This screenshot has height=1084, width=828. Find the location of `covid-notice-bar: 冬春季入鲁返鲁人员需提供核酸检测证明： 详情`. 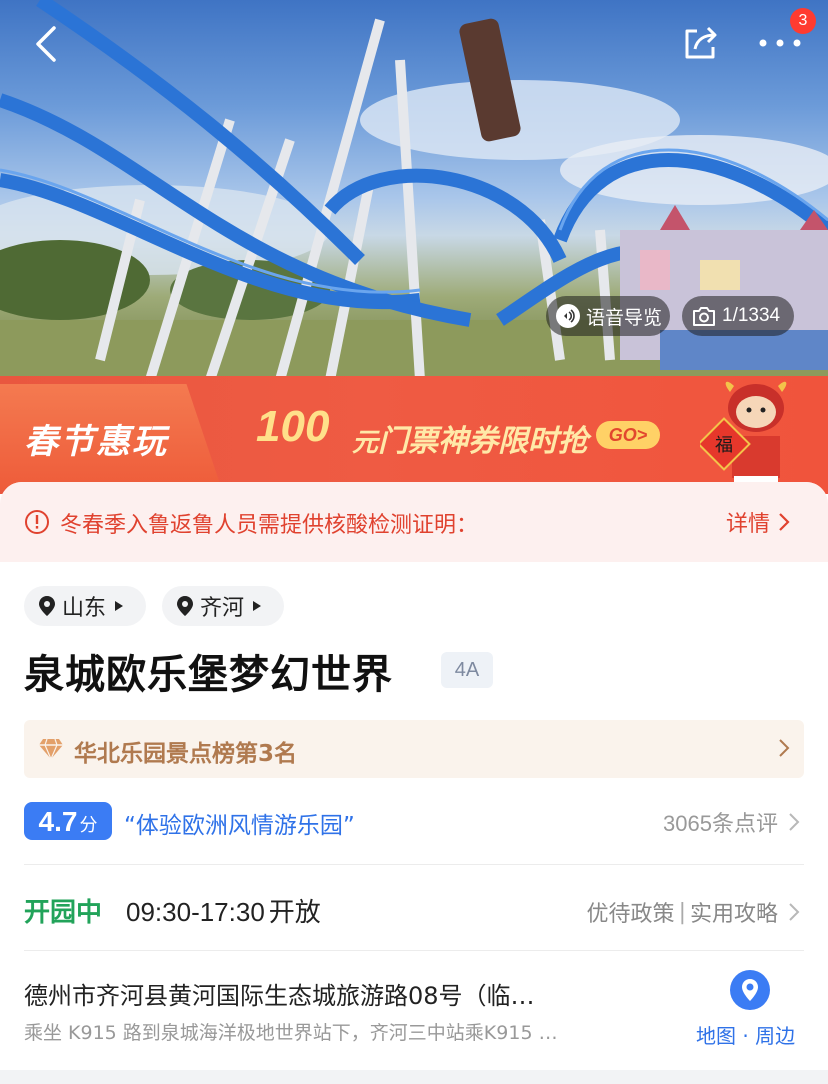

covid-notice-bar: 冬春季入鲁返鲁人员需提供核酸检测证明： 详情 is located at coordinates (414, 522).